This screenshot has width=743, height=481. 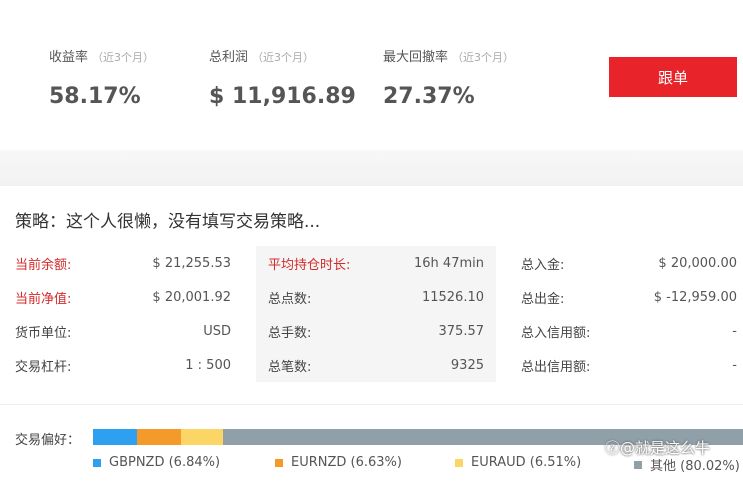 I want to click on info-value: $ 20,000.00, so click(x=697, y=263).